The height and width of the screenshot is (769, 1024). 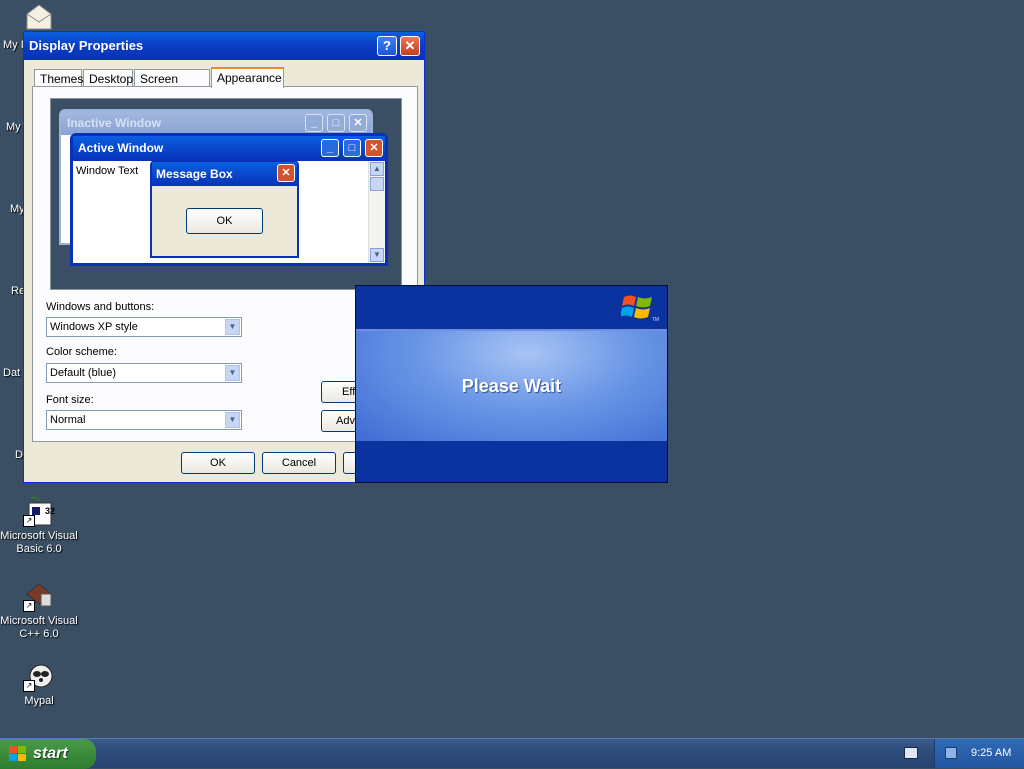 I want to click on desktop-icon-label: Mypal, so click(x=39, y=701).